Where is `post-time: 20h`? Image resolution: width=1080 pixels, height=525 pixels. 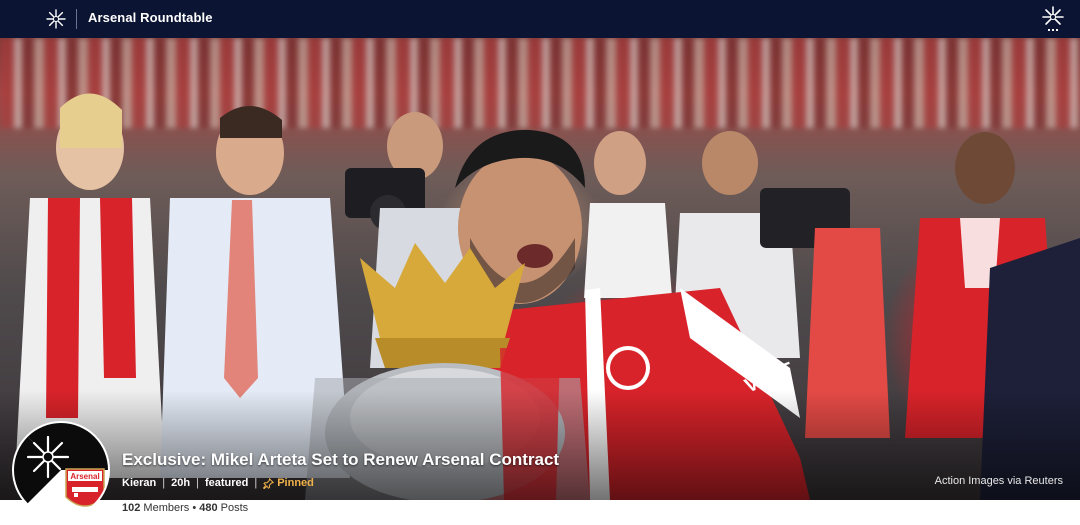 post-time: 20h is located at coordinates (181, 483).